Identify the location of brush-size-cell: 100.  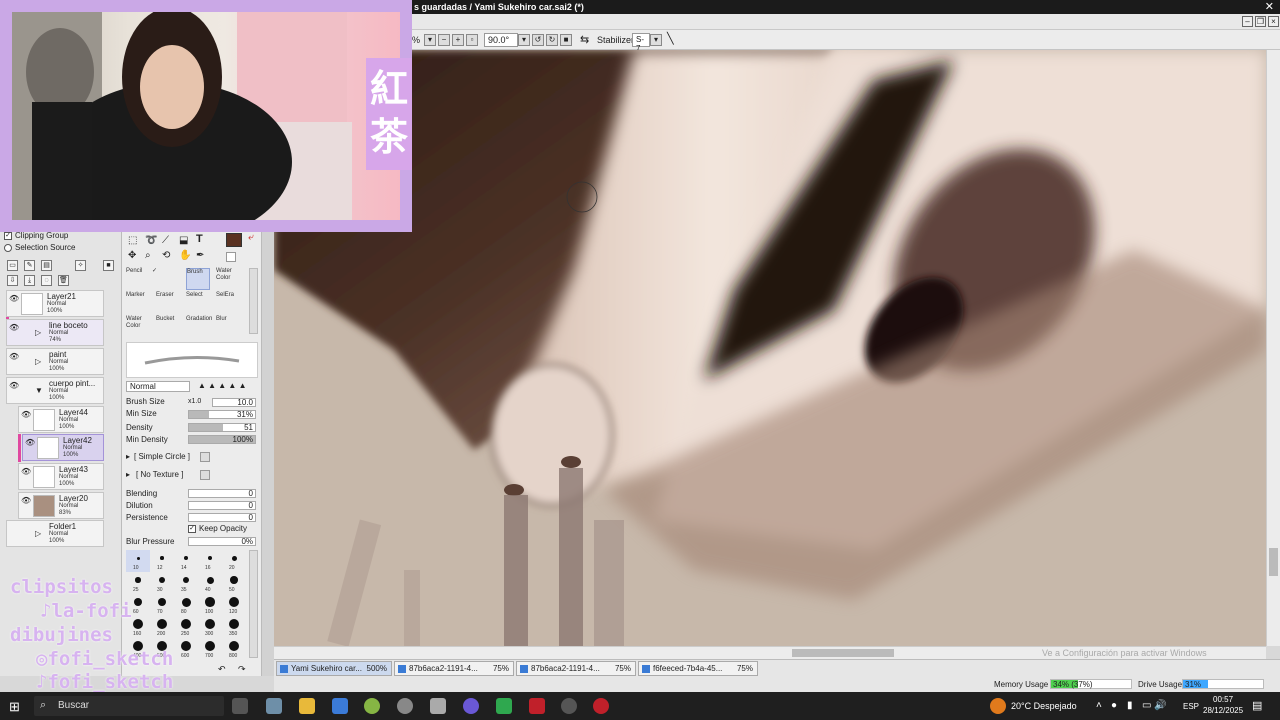
(210, 605).